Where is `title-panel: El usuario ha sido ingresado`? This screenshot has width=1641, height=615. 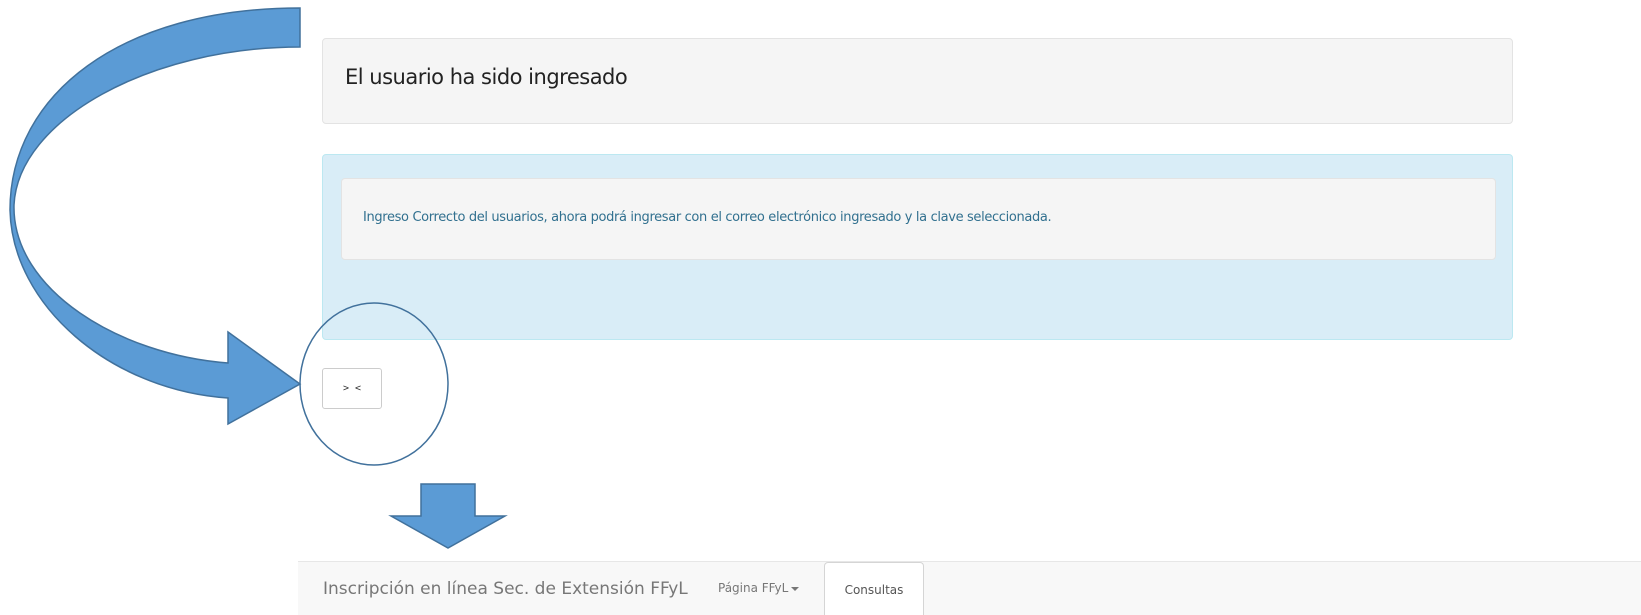 title-panel: El usuario ha sido ingresado is located at coordinates (917, 81).